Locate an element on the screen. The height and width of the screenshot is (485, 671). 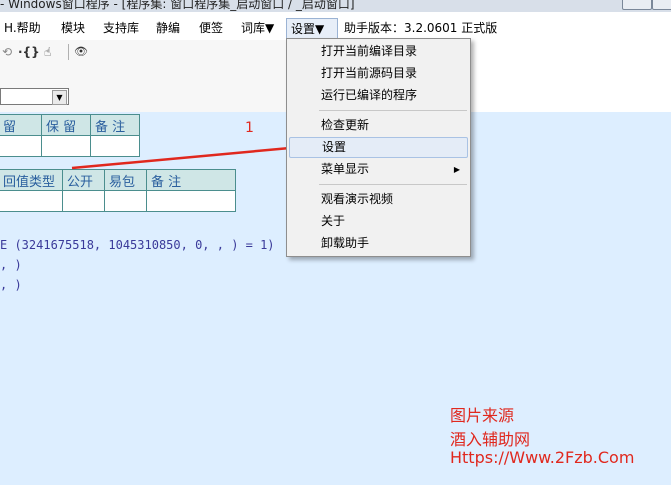
toolbar: ⟲ ·{} ☝ 👁 is located at coordinates (143, 52).